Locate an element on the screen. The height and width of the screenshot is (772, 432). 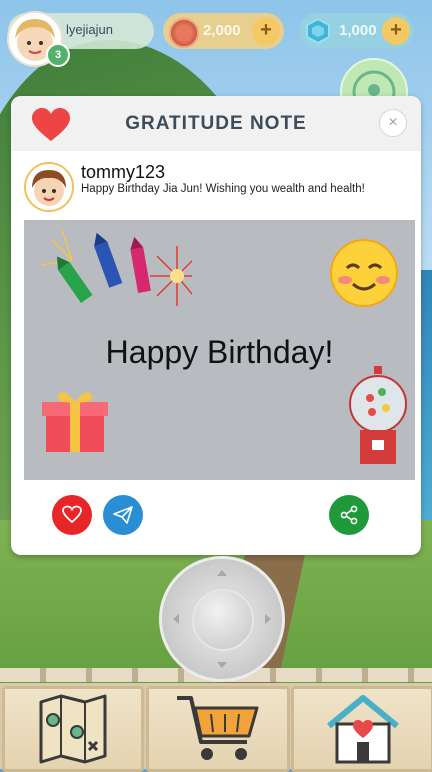
sender-avatar is located at coordinates (49, 187).